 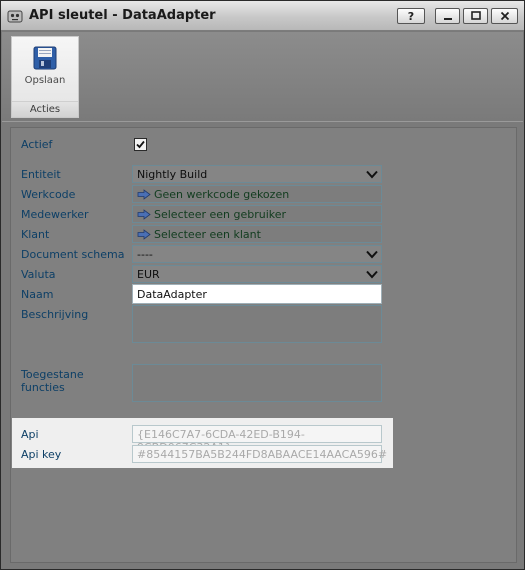 I want to click on medewerker-lookup: Selecteer een gebruiker, so click(x=257, y=214).